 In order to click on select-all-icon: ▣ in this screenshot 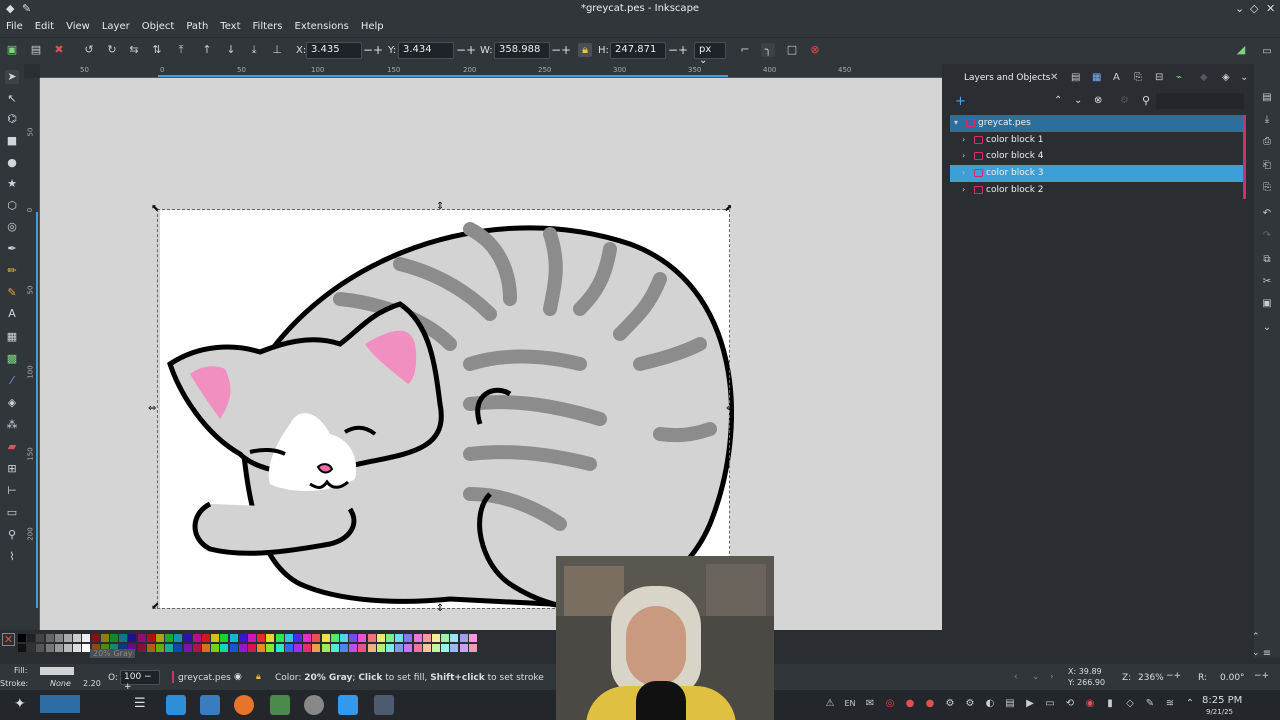, I will do `click(12, 50)`.